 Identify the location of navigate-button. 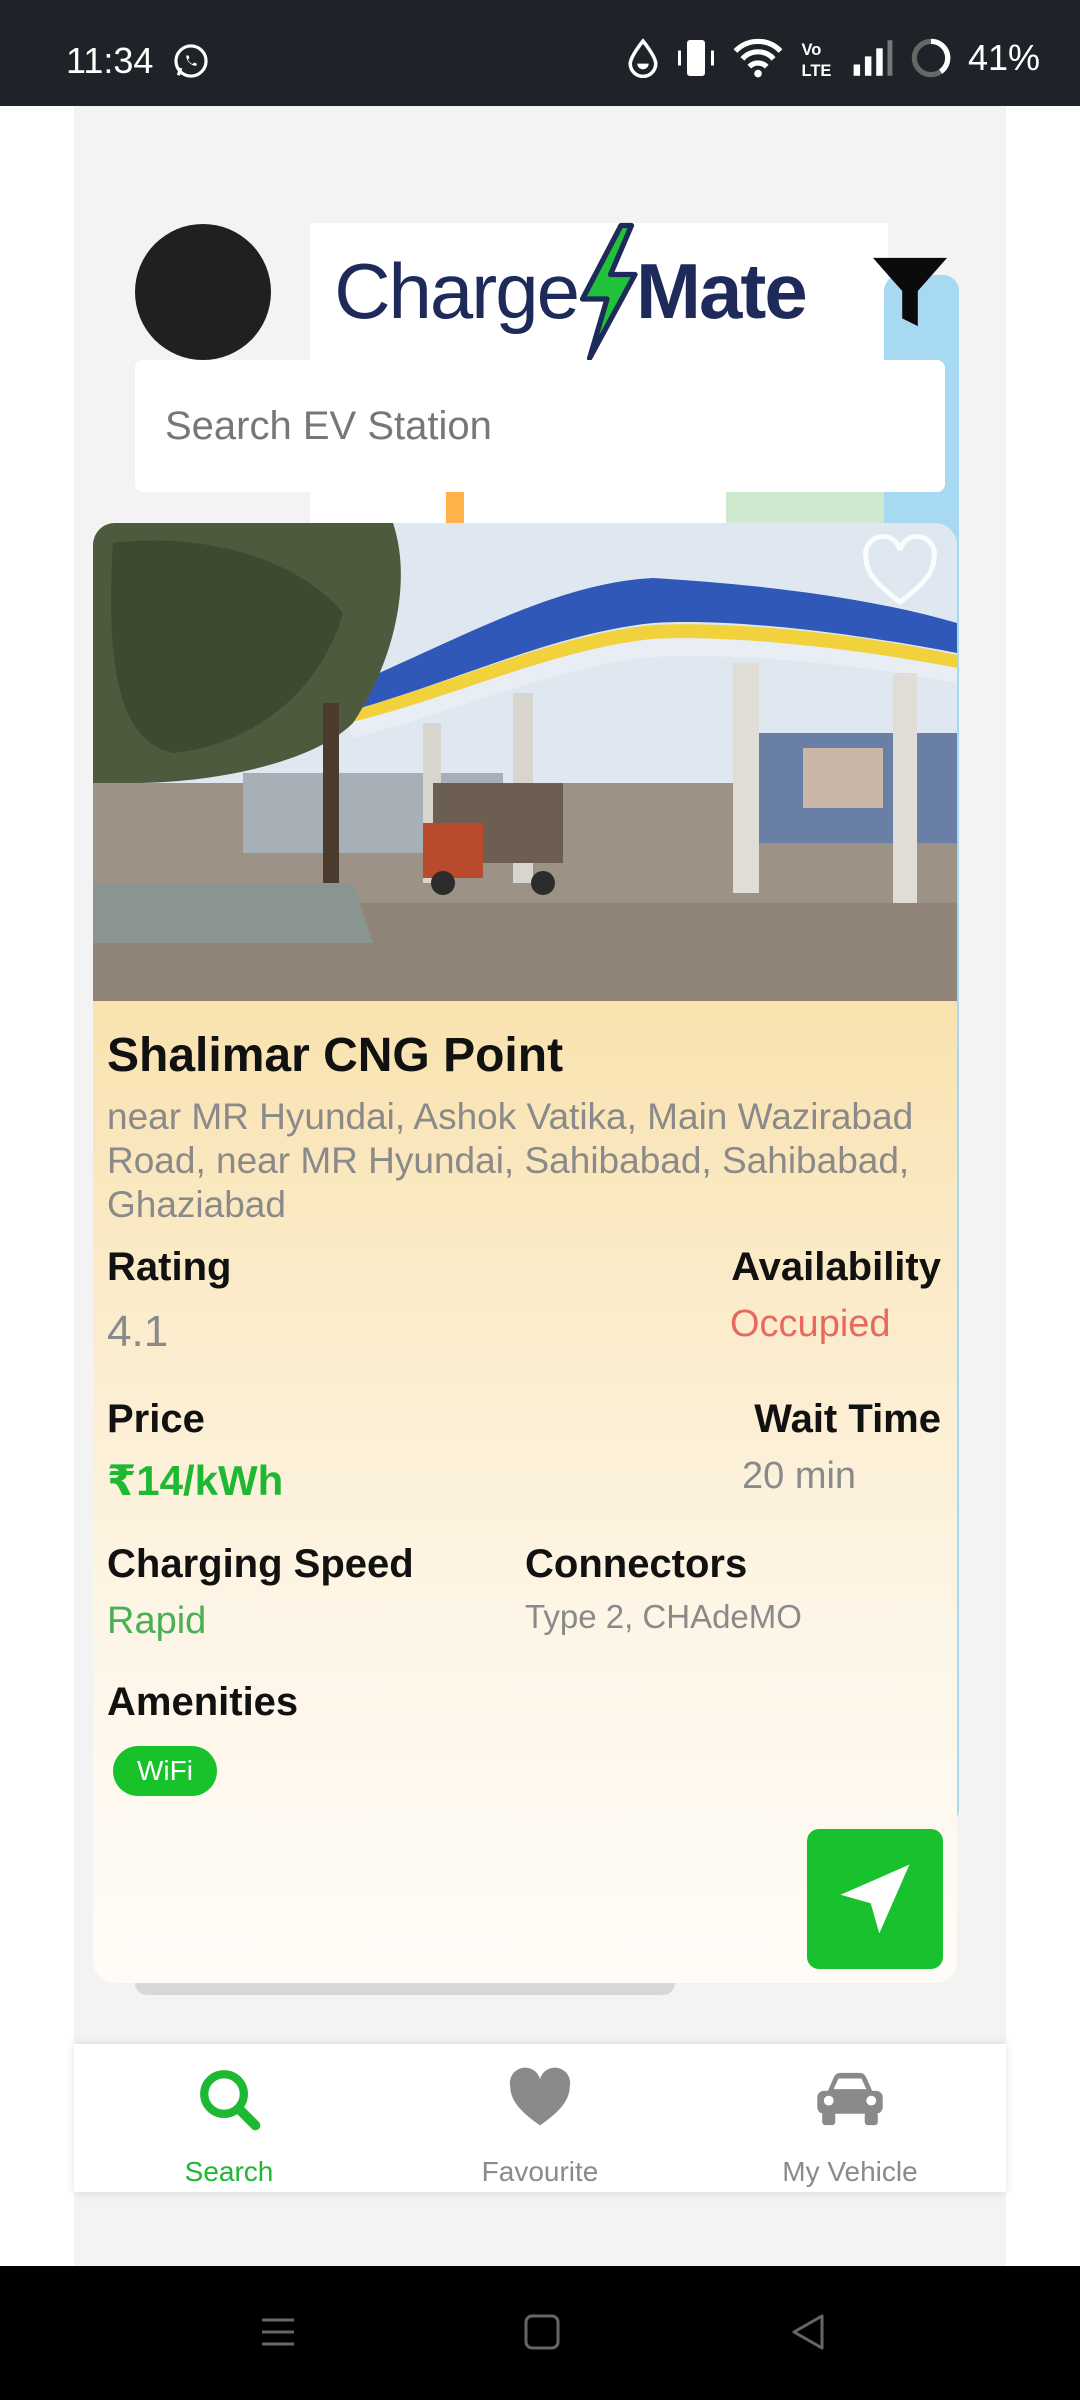
(875, 1899).